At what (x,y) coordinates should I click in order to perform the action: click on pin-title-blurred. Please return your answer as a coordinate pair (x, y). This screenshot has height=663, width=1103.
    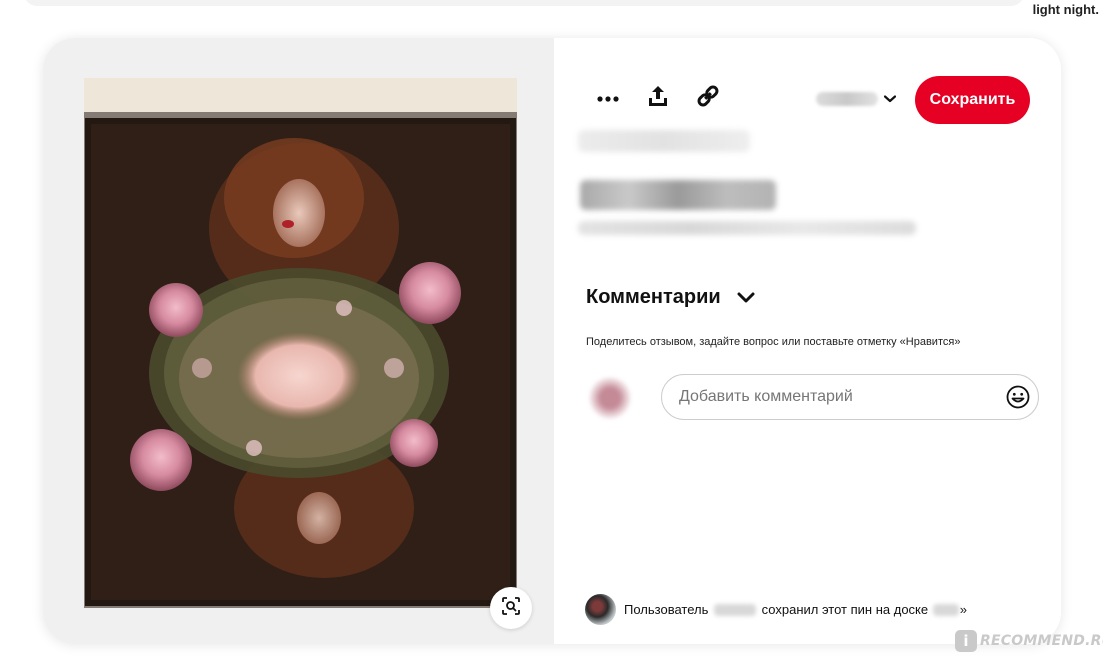
    Looking at the image, I should click on (678, 195).